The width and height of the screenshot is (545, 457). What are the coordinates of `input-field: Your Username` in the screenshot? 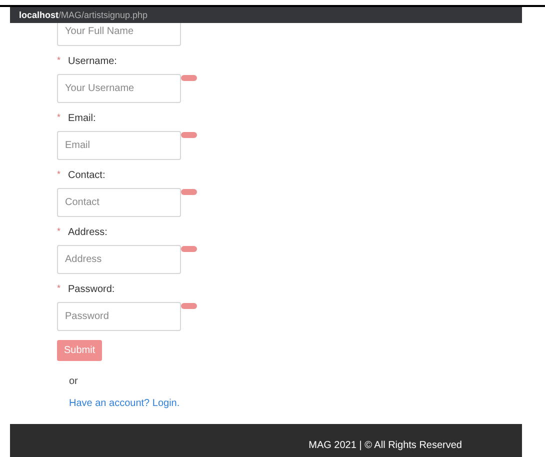 It's located at (119, 88).